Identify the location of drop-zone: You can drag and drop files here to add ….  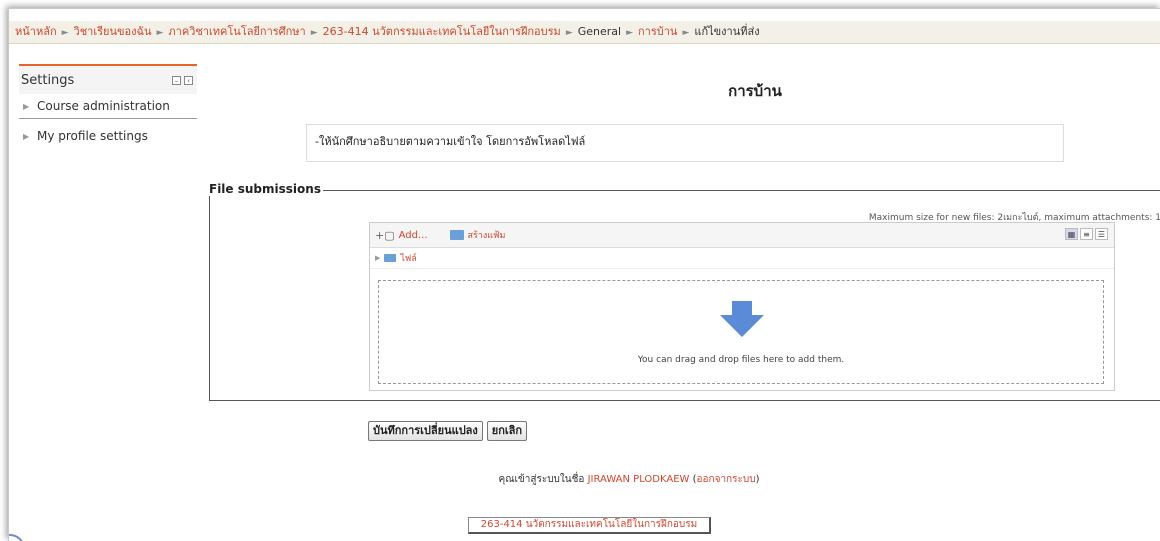
(741, 332).